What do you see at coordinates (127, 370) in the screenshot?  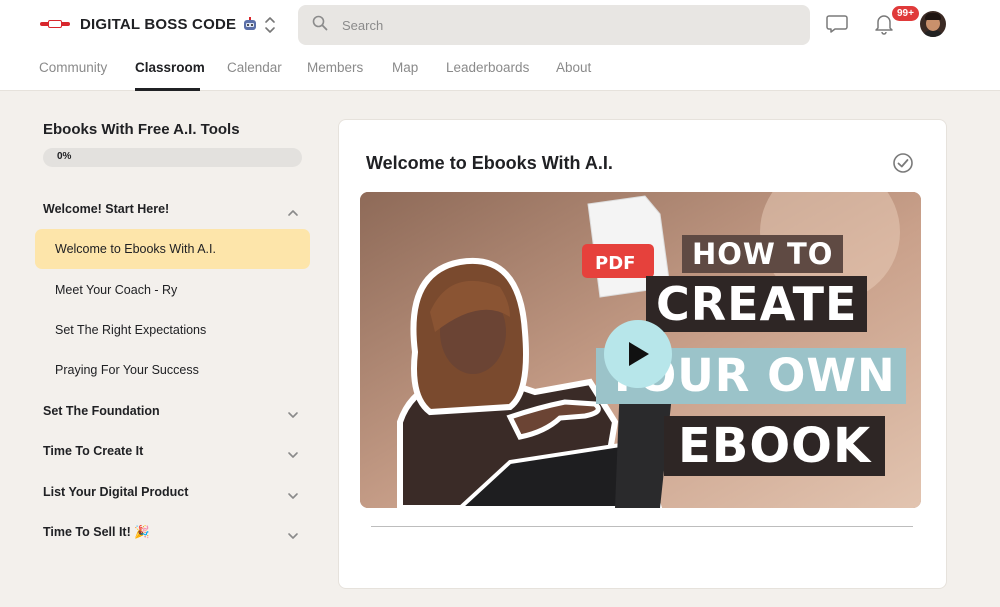 I see `lesson-item-praying: Praying For Your Success` at bounding box center [127, 370].